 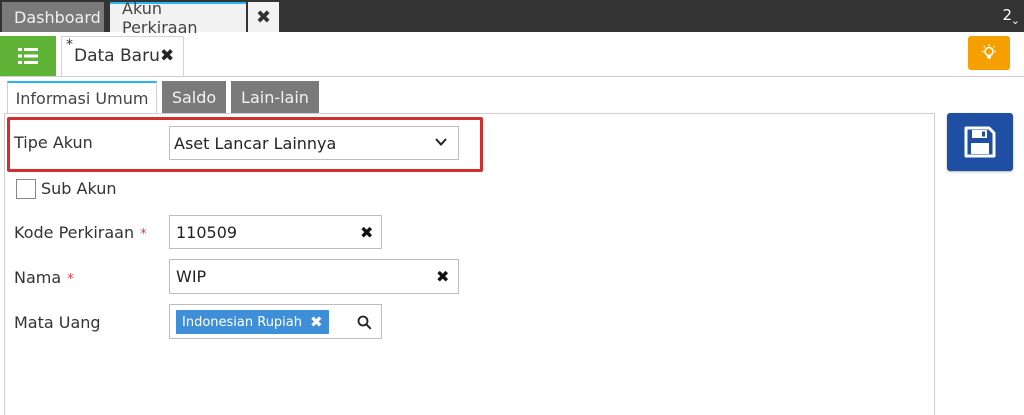 I want to click on close-icon: ✖, so click(x=167, y=56).